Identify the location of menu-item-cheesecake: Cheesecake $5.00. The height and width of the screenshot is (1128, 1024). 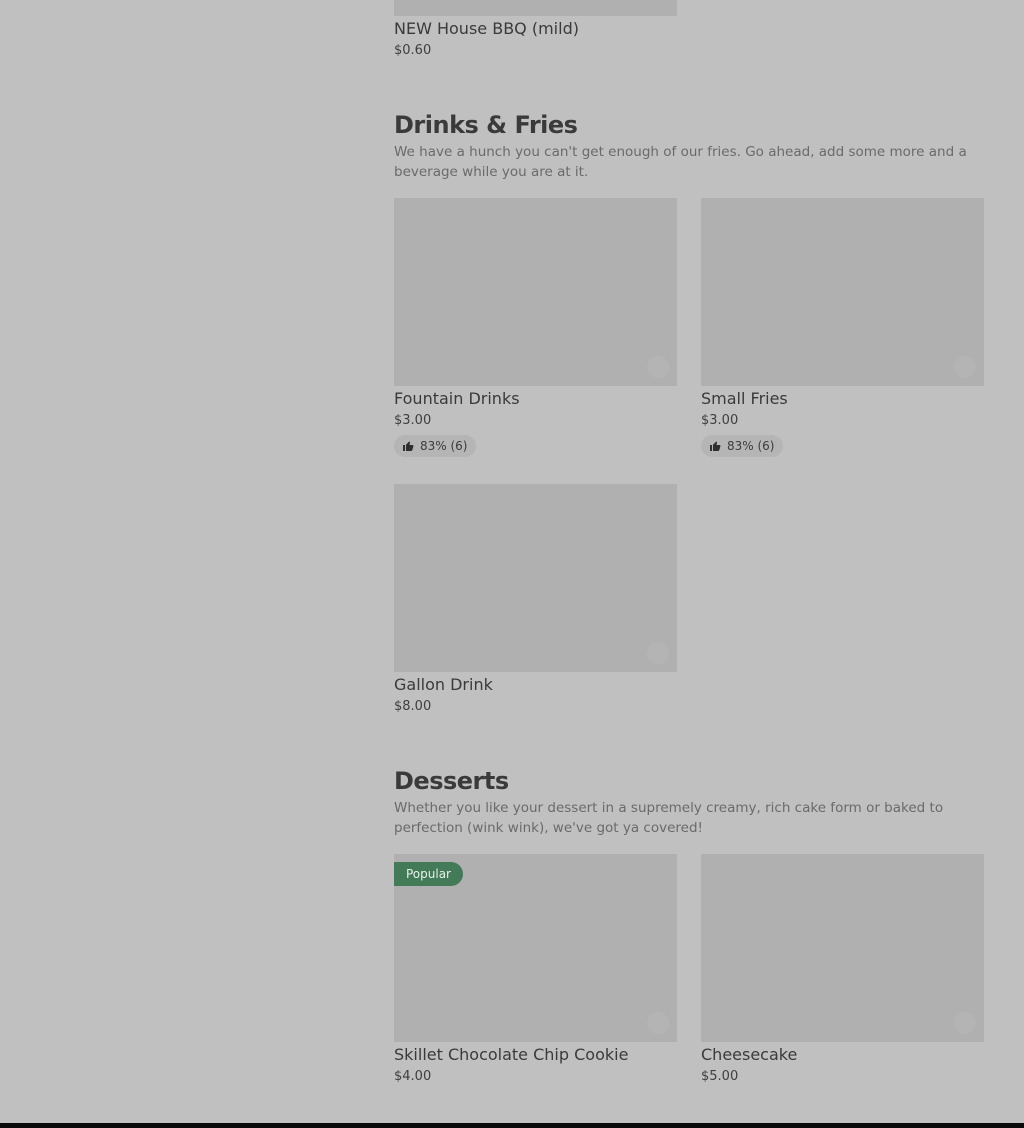
(842, 970).